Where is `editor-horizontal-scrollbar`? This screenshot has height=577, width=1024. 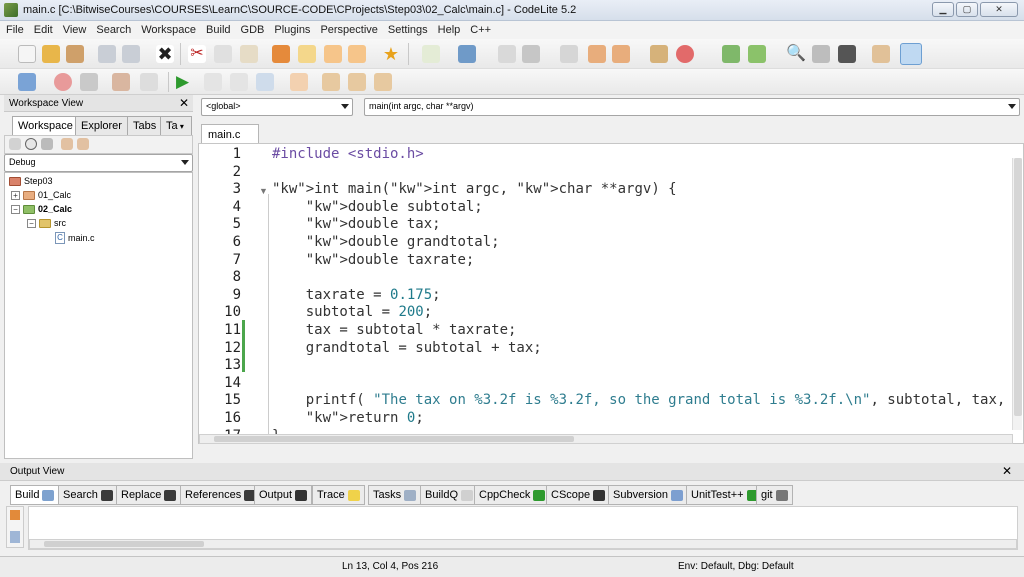
editor-horizontal-scrollbar is located at coordinates (606, 439).